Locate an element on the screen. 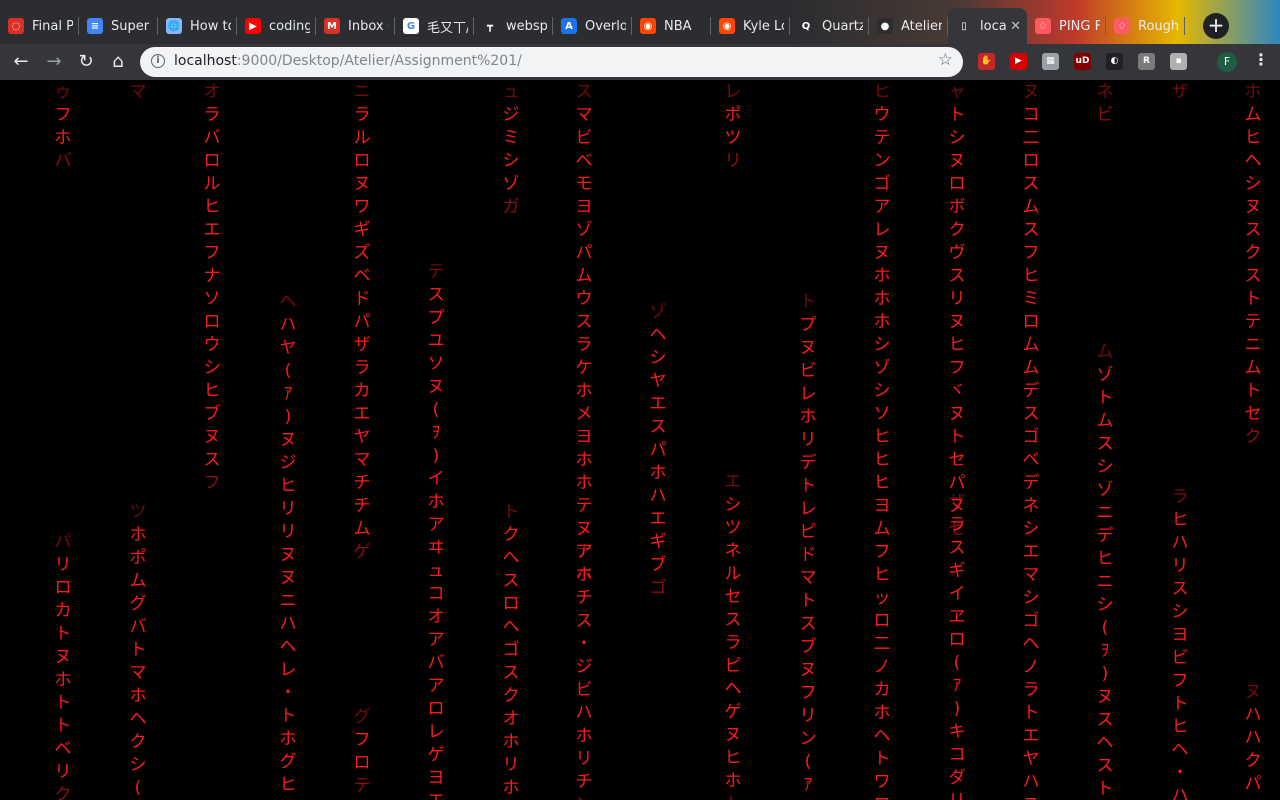 The width and height of the screenshot is (1280, 800). rain-glyph: ナ is located at coordinates (212, 276).